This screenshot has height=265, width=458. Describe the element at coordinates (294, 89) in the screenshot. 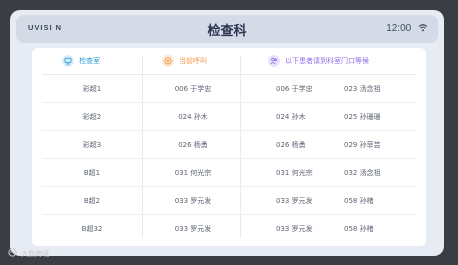

I see `waiting-patient-cell: 006 于学忠` at that location.